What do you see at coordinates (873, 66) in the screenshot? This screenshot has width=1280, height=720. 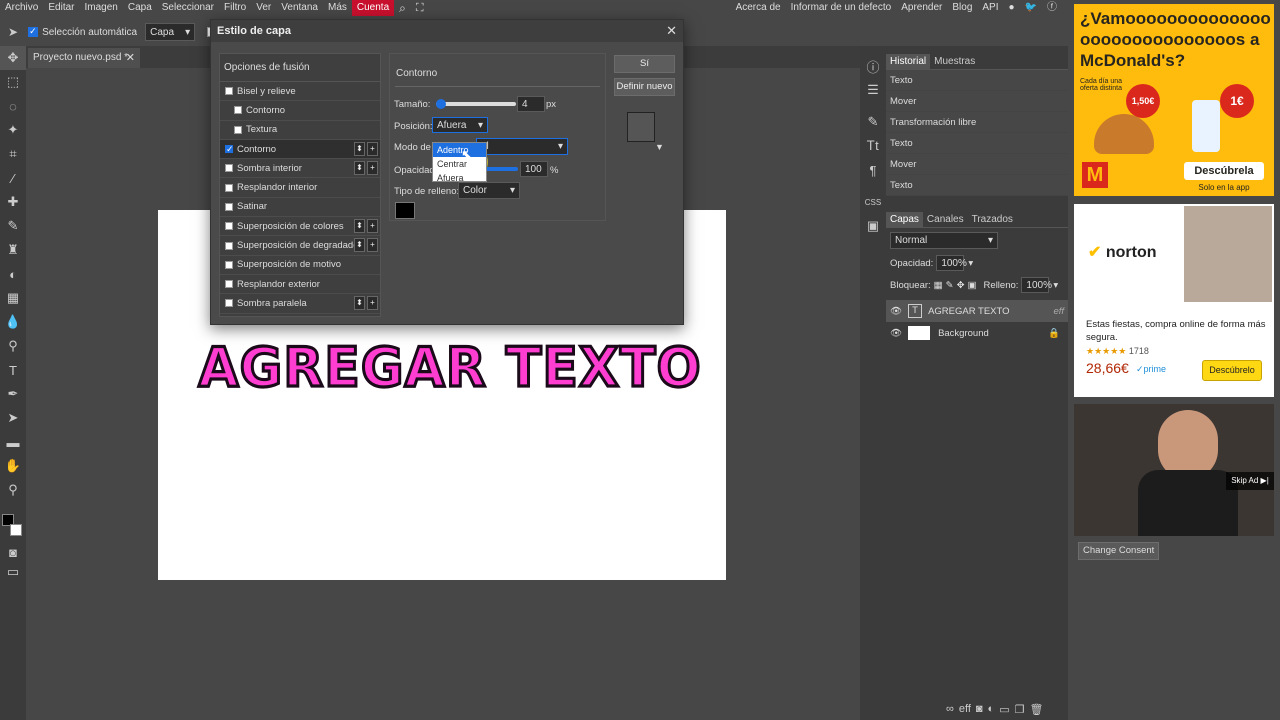 I see `info-icon: ⓘ` at bounding box center [873, 66].